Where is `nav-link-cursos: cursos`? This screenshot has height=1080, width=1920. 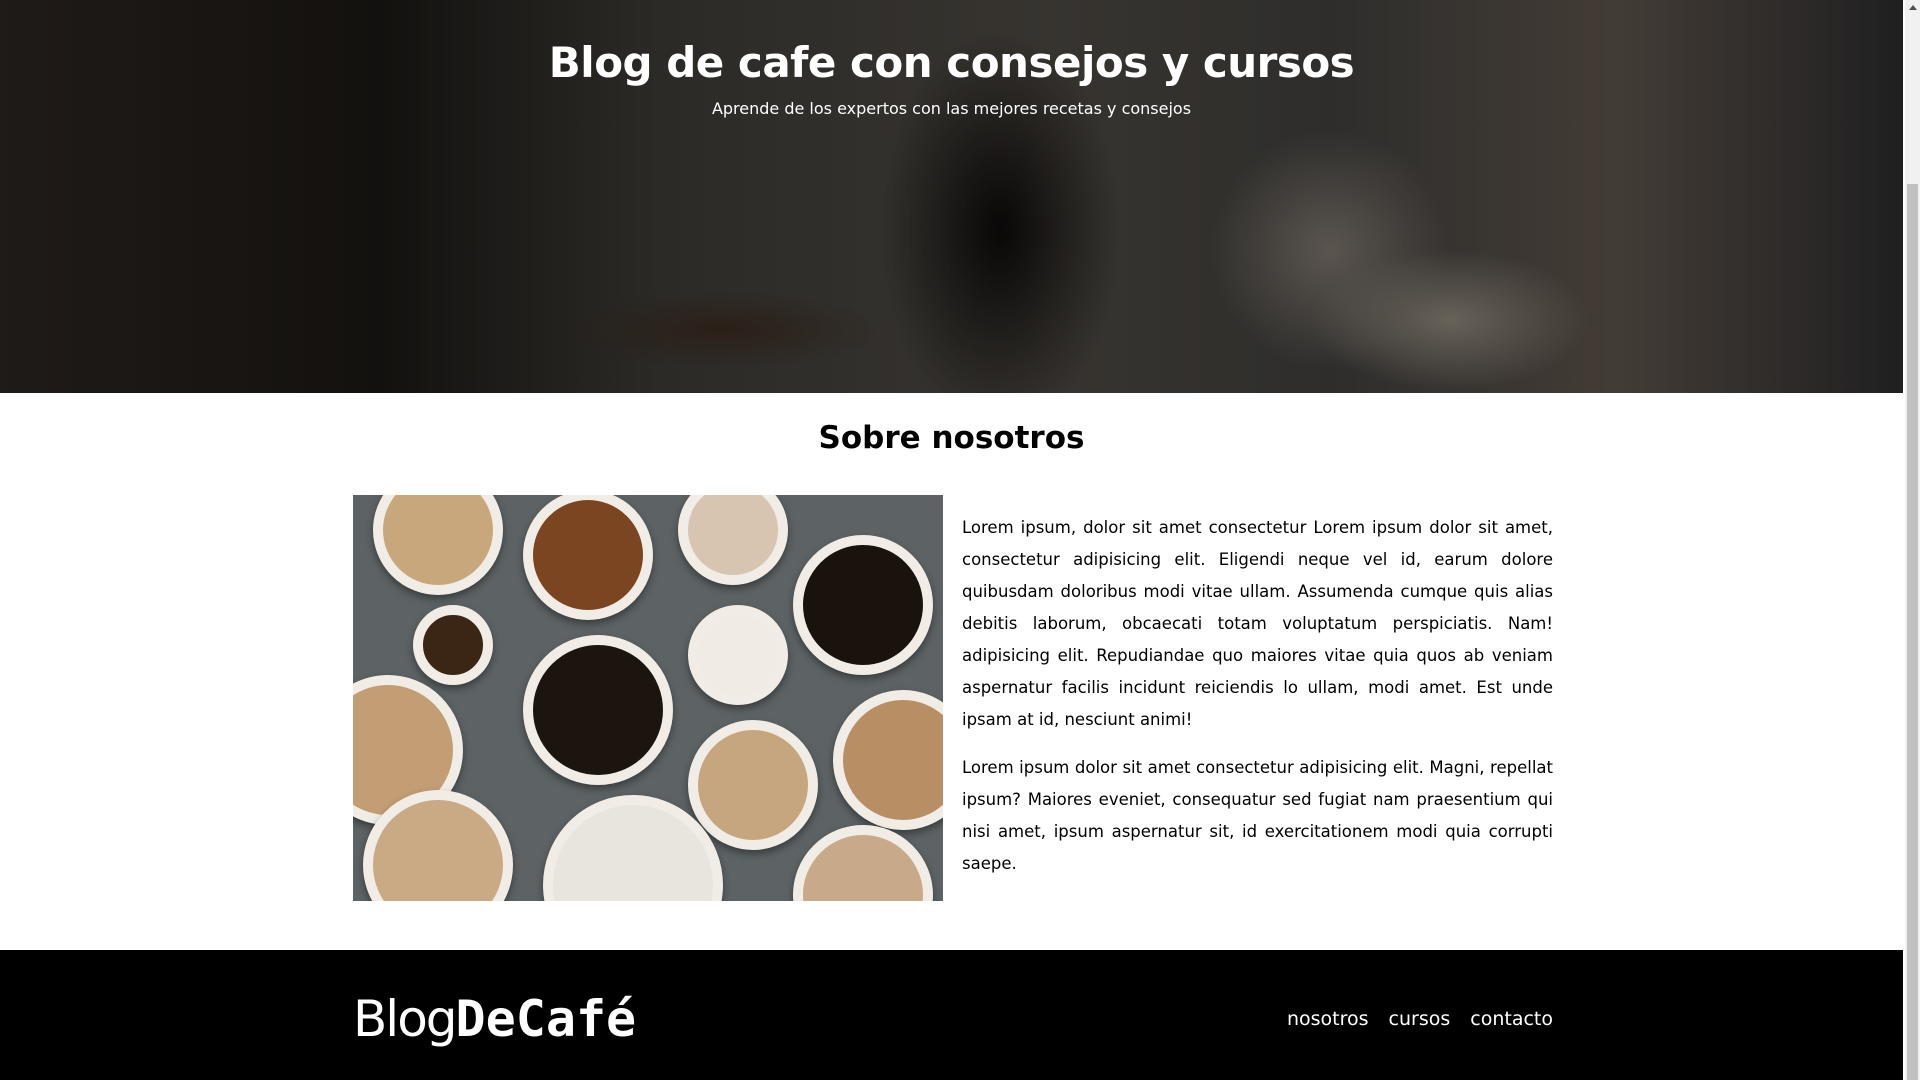
nav-link-cursos: cursos is located at coordinates (1420, 1019).